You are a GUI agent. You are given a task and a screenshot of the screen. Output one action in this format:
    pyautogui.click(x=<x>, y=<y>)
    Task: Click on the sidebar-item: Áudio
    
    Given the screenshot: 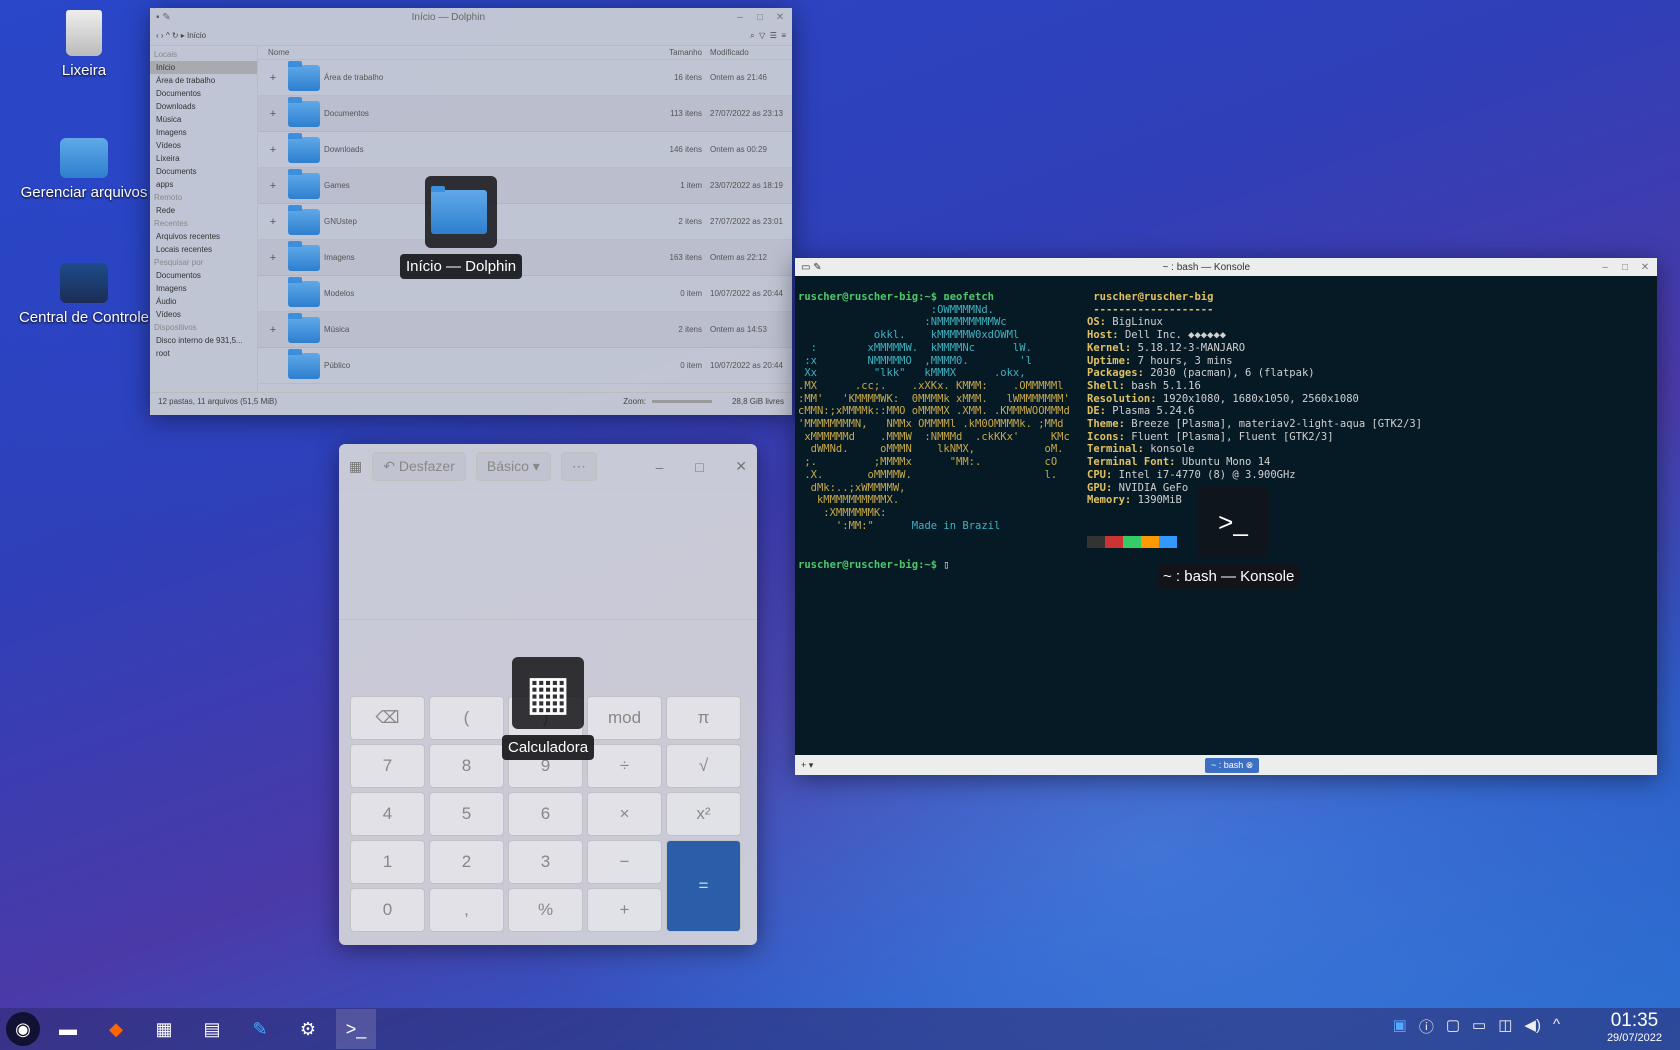 What is the action you would take?
    pyautogui.click(x=203, y=301)
    